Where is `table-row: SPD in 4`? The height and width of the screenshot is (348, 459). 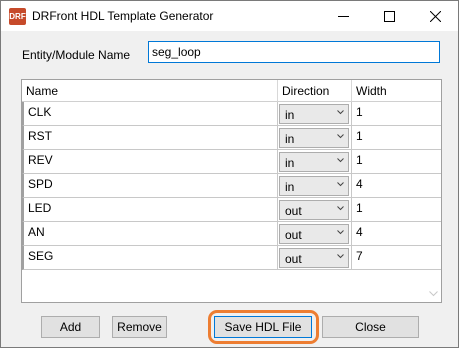 table-row: SPD in 4 is located at coordinates (231, 186).